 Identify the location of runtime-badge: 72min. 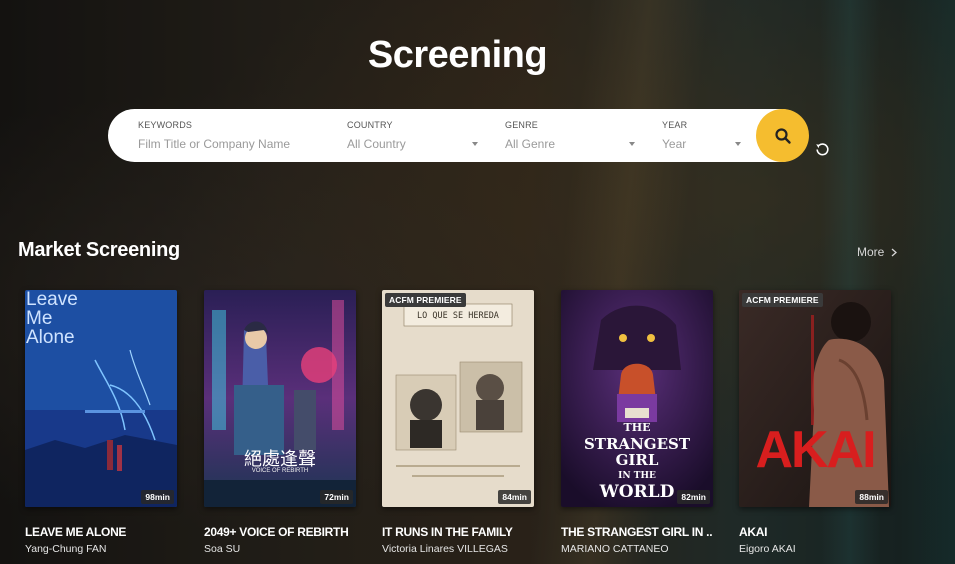
(336, 497).